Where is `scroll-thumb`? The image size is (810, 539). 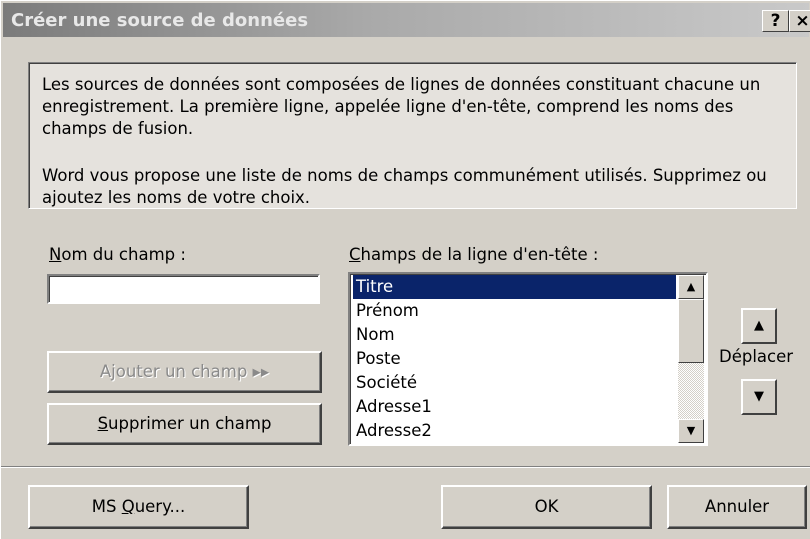
scroll-thumb is located at coordinates (691, 331).